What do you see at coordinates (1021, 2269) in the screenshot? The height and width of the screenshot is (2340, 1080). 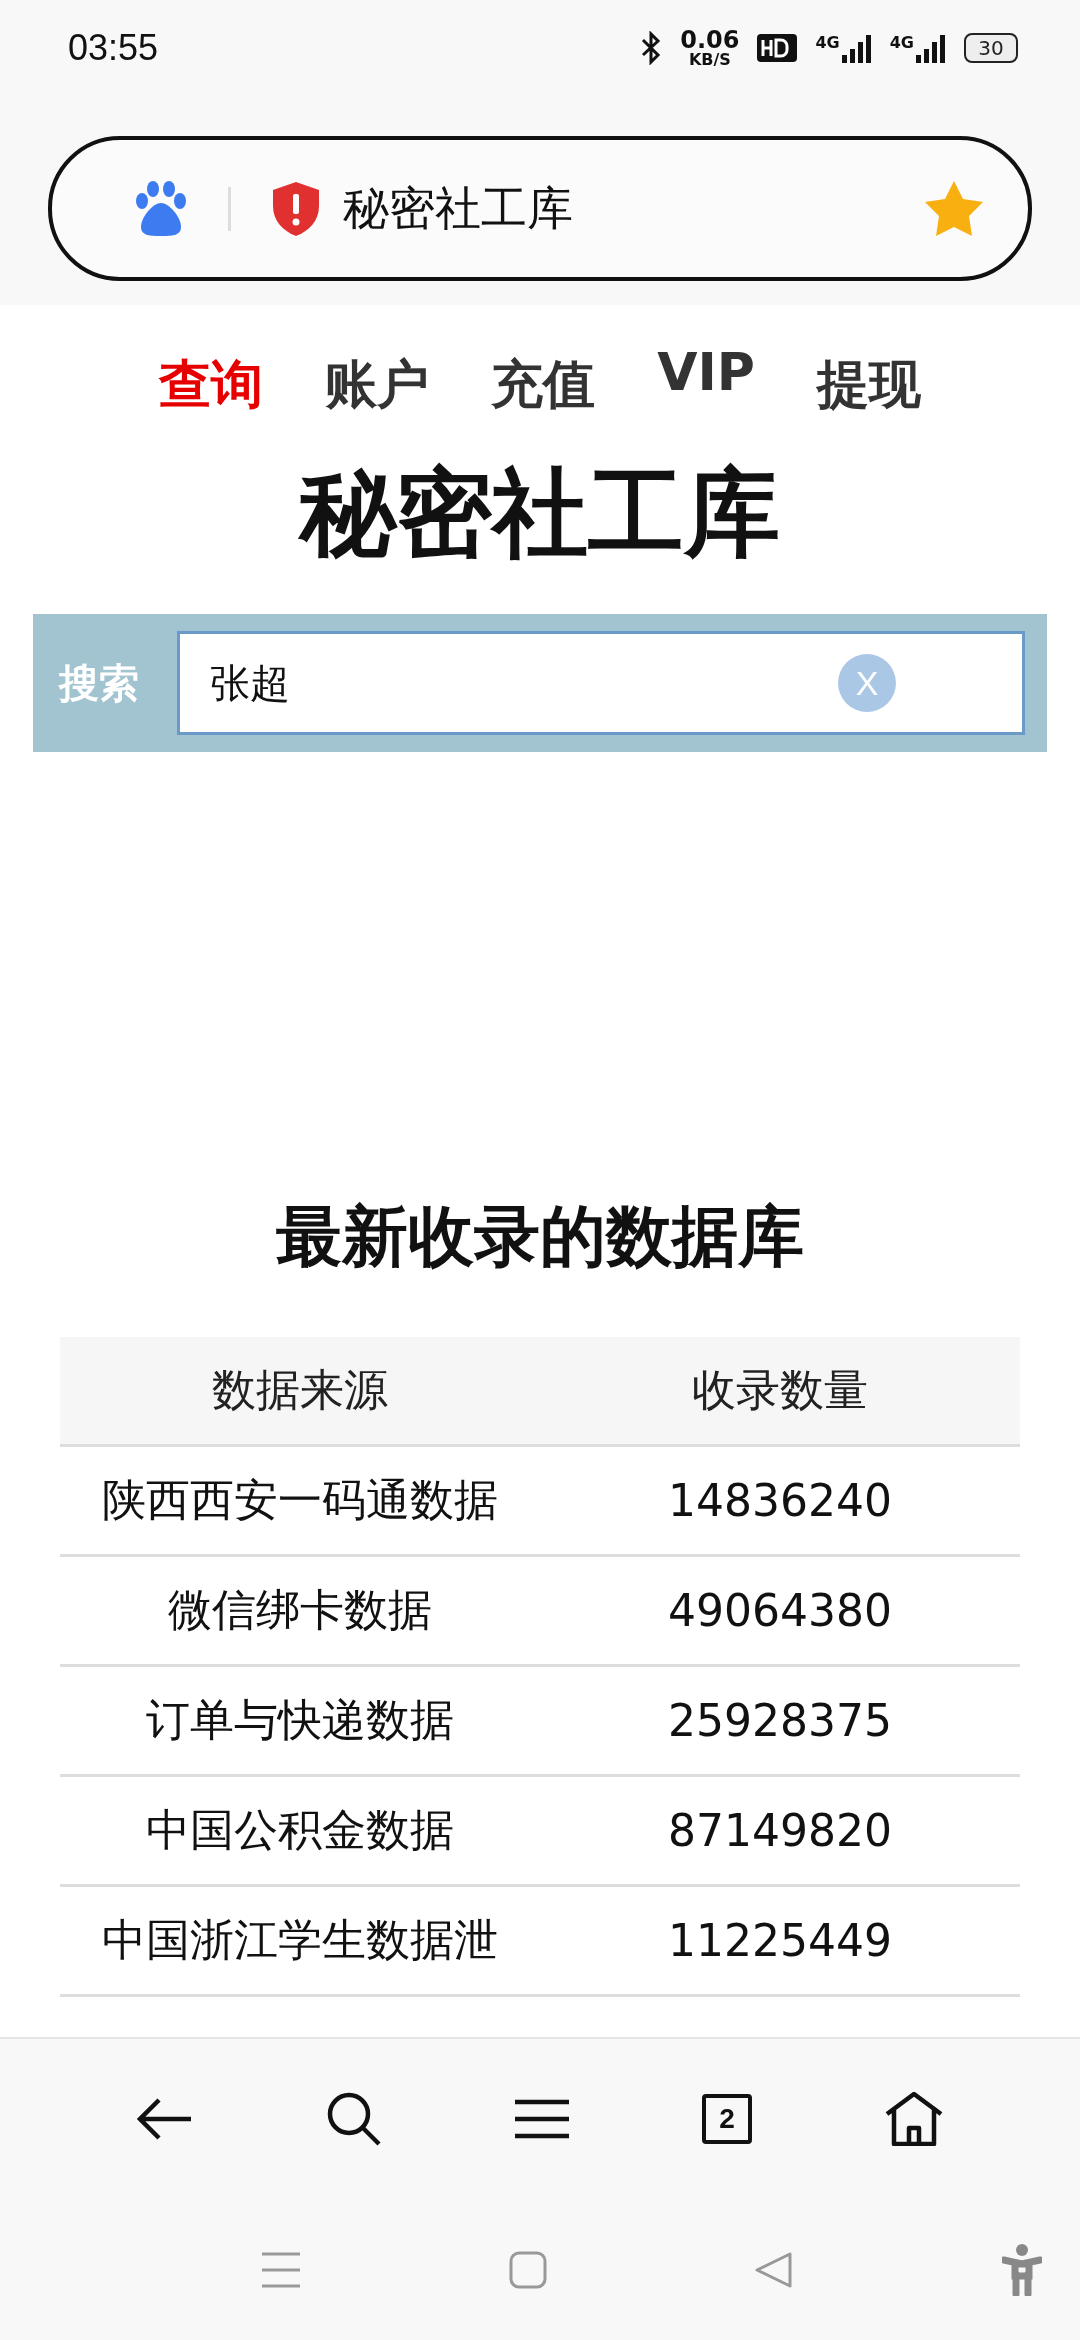 I see `accessibility-icon` at bounding box center [1021, 2269].